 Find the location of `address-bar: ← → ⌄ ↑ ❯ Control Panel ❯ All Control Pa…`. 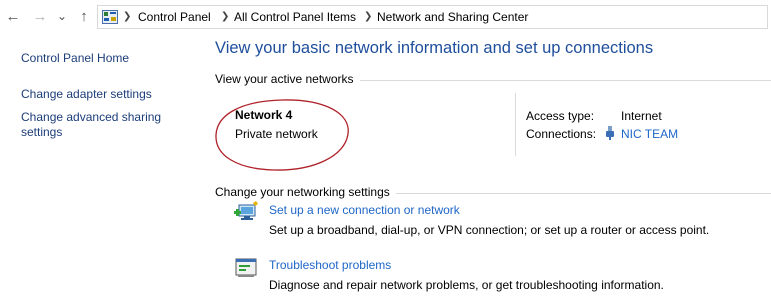

address-bar: ← → ⌄ ↑ ❯ Control Panel ❯ All Control Pa… is located at coordinates (385, 18).